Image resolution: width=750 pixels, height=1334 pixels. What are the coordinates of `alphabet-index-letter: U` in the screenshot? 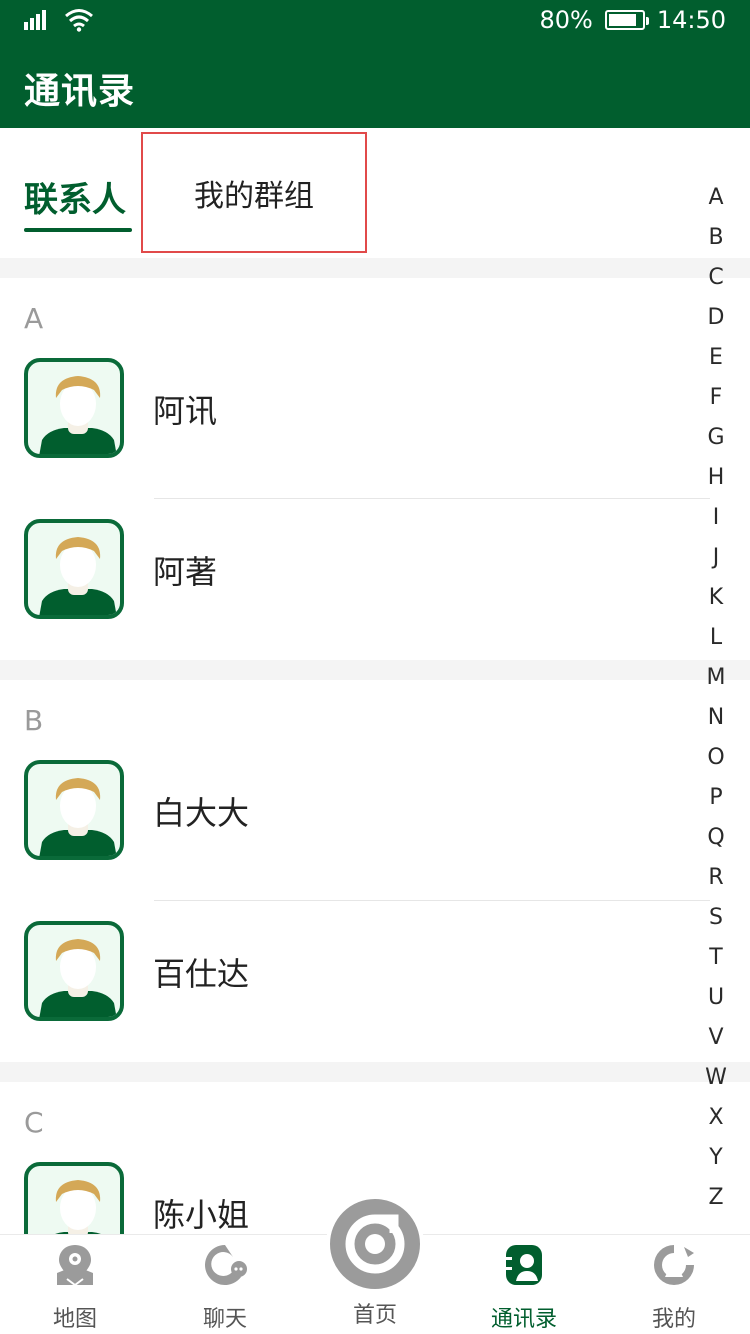 It's located at (716, 998).